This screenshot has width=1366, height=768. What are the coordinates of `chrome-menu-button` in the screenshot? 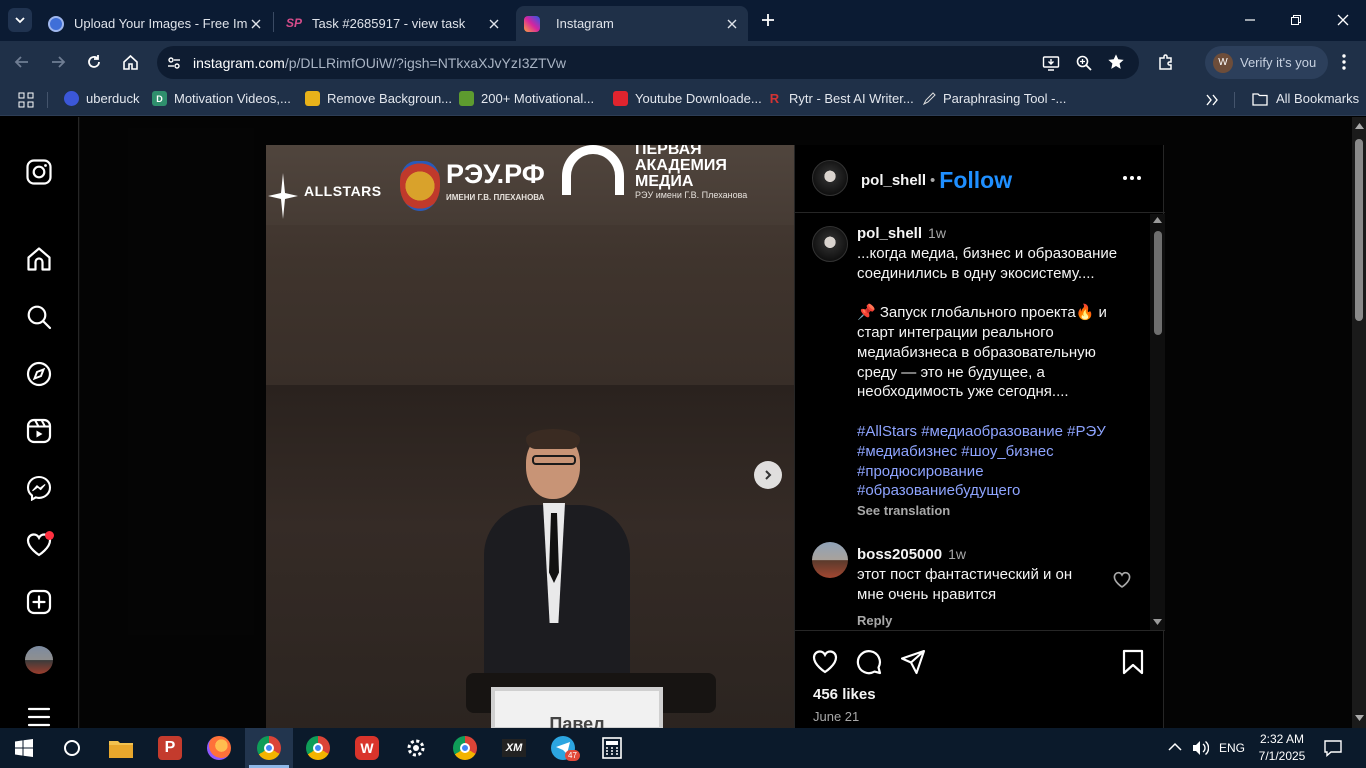 It's located at (1344, 62).